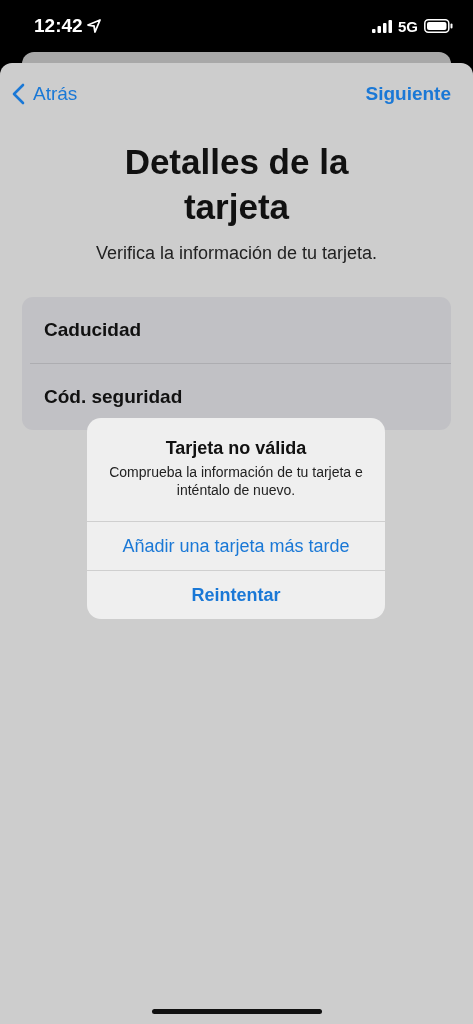 The width and height of the screenshot is (473, 1024). What do you see at coordinates (438, 26) in the screenshot?
I see `battery-icon` at bounding box center [438, 26].